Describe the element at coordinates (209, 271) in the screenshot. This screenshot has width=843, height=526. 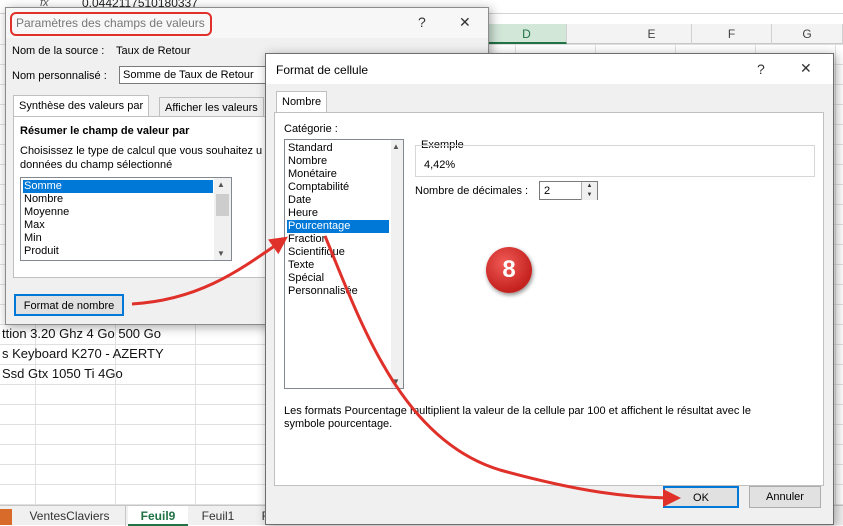
I see `arrow-to-category` at that location.